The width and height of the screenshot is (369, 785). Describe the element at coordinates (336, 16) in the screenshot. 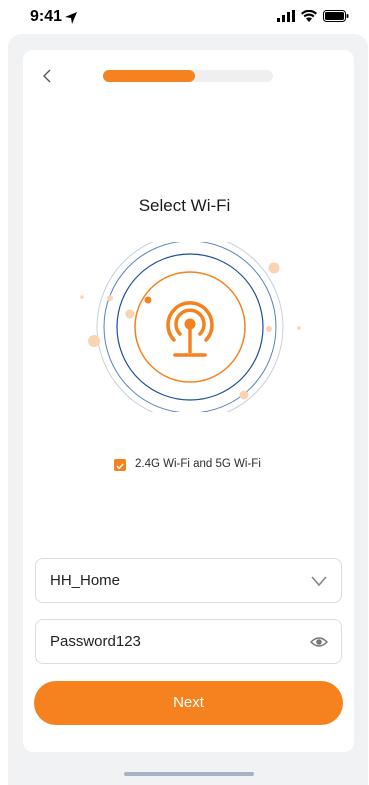

I see `battery-icon` at that location.